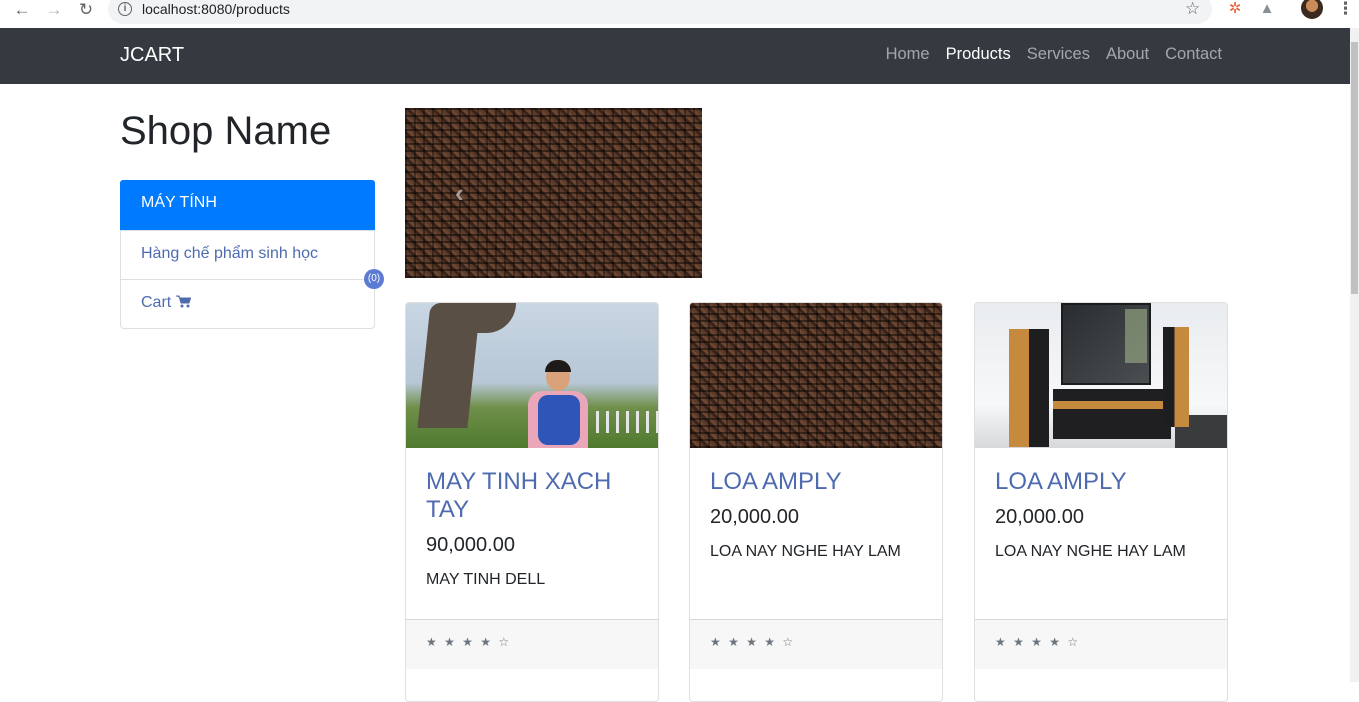 This screenshot has height=702, width=1359. I want to click on browser-menu-icon: ⋮, so click(1345, 9).